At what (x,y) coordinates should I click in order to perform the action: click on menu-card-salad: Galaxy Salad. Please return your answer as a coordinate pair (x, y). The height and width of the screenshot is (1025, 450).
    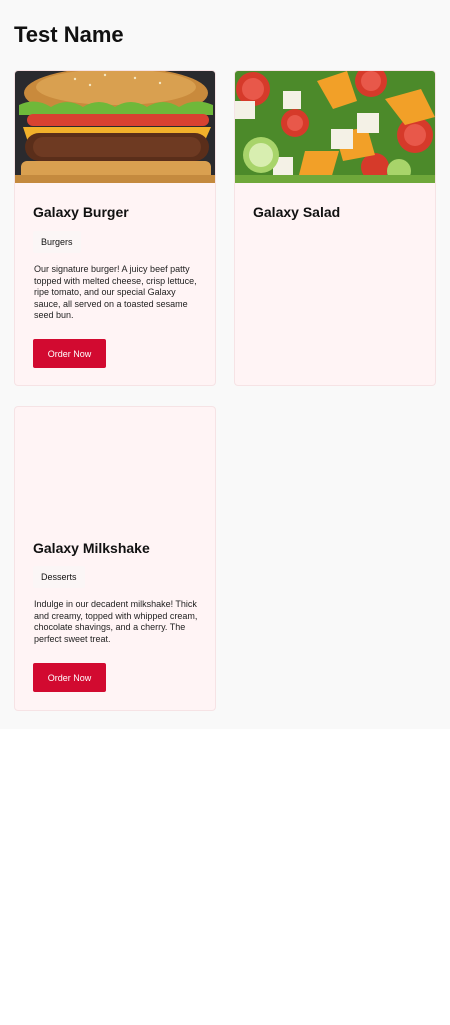
    Looking at the image, I should click on (335, 228).